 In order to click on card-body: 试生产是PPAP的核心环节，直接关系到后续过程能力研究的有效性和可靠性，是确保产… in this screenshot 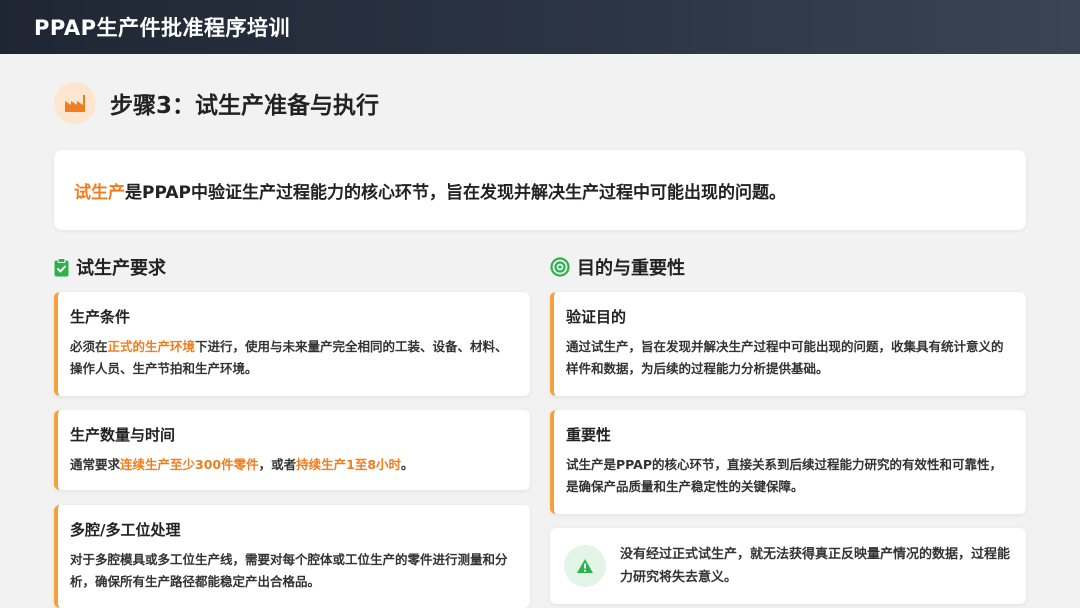, I will do `click(784, 475)`.